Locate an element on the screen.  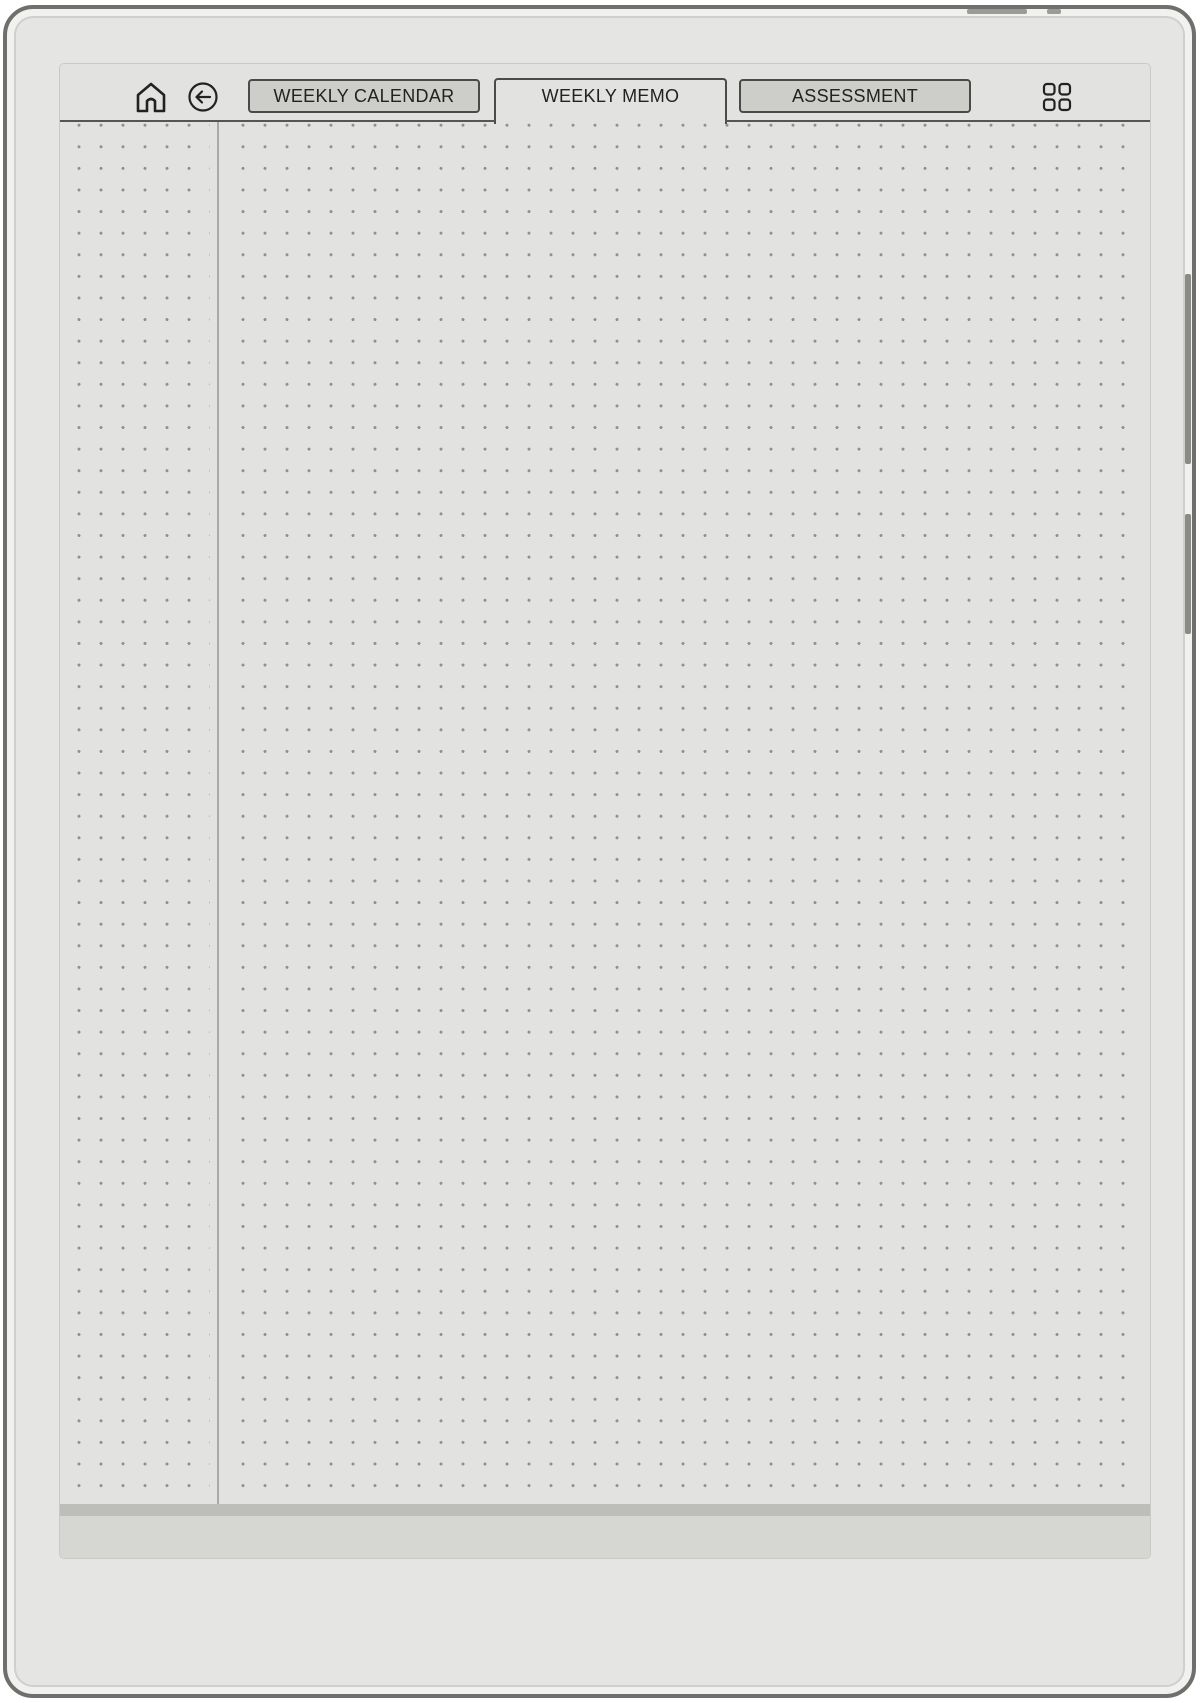
back-arrow-circle-icon is located at coordinates (203, 97).